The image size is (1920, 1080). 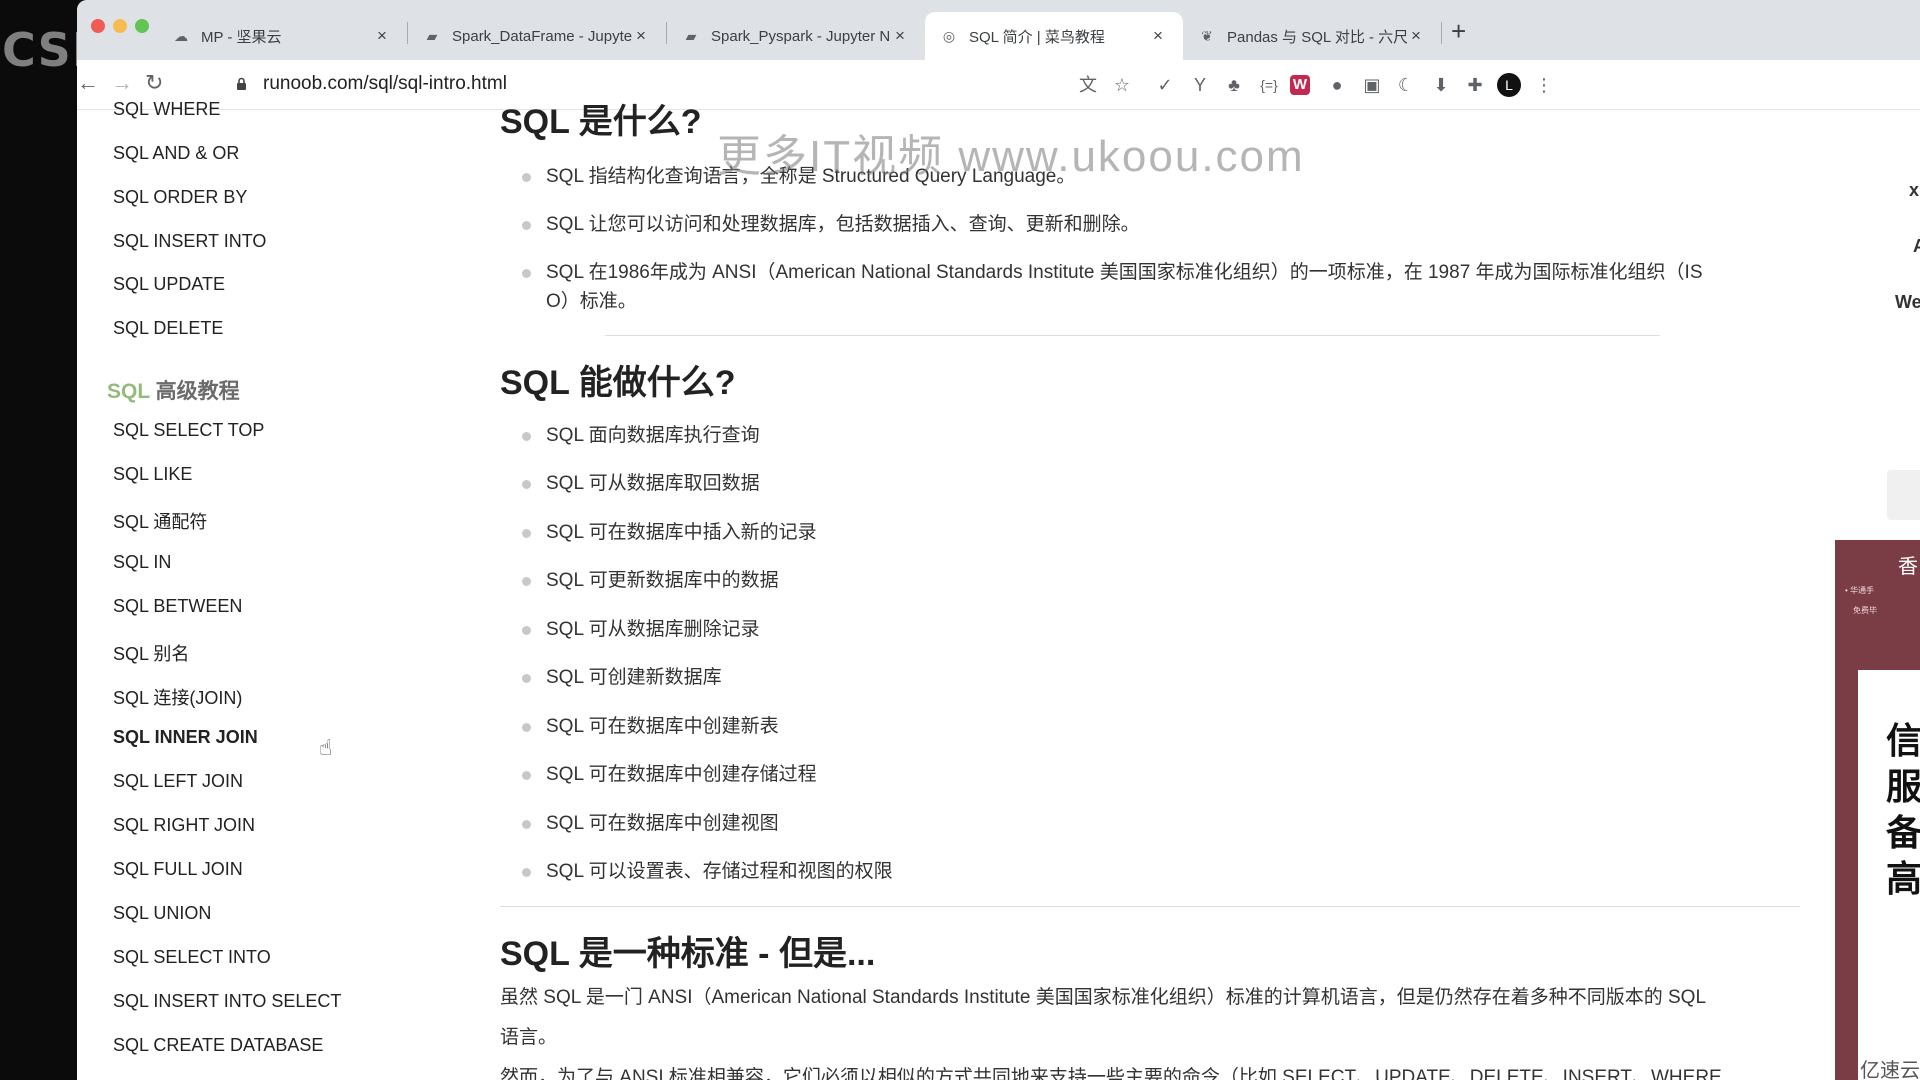 I want to click on ad-small-line: • 华通手, so click(x=1860, y=590).